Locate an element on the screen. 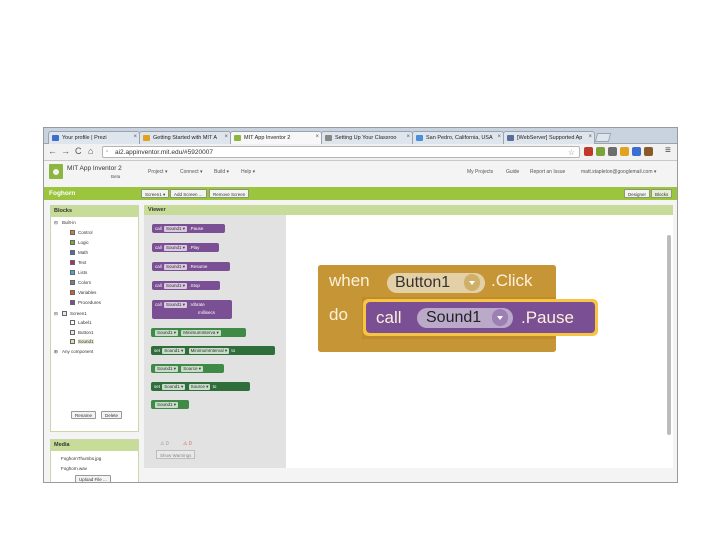 The image size is (720, 540). tree-label1: Label1 is located at coordinates (85, 322).